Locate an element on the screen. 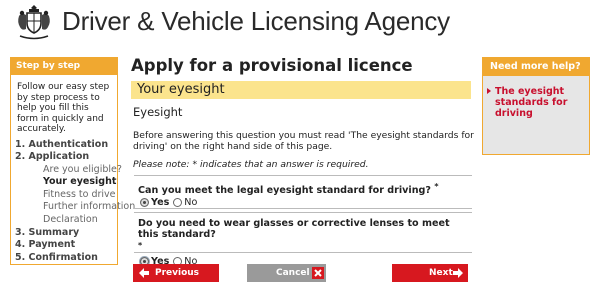 This screenshot has height=294, width=600. previous-button: Previous is located at coordinates (176, 273).